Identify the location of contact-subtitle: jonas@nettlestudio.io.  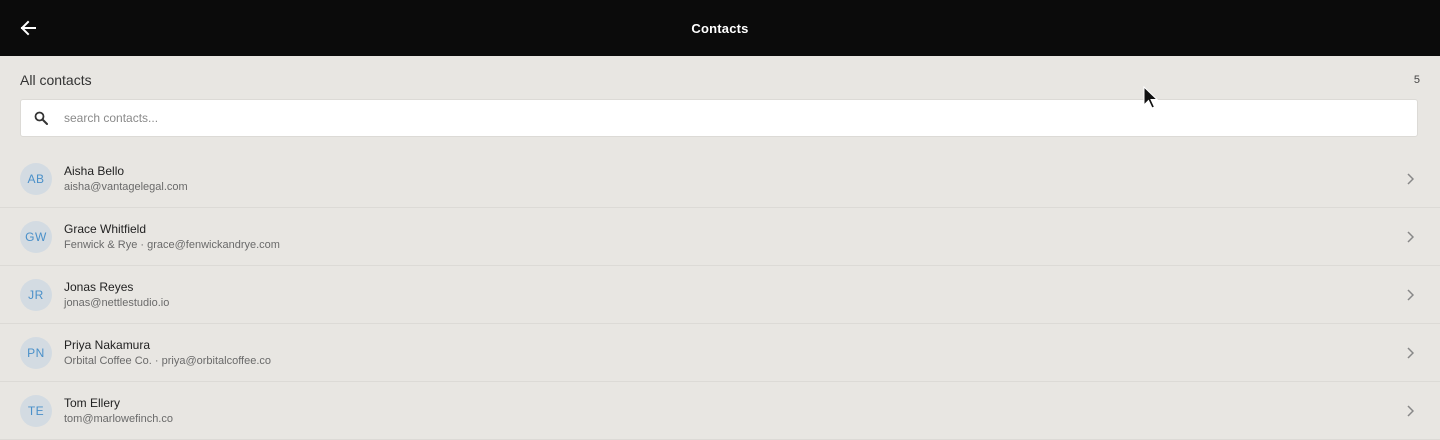
(117, 302).